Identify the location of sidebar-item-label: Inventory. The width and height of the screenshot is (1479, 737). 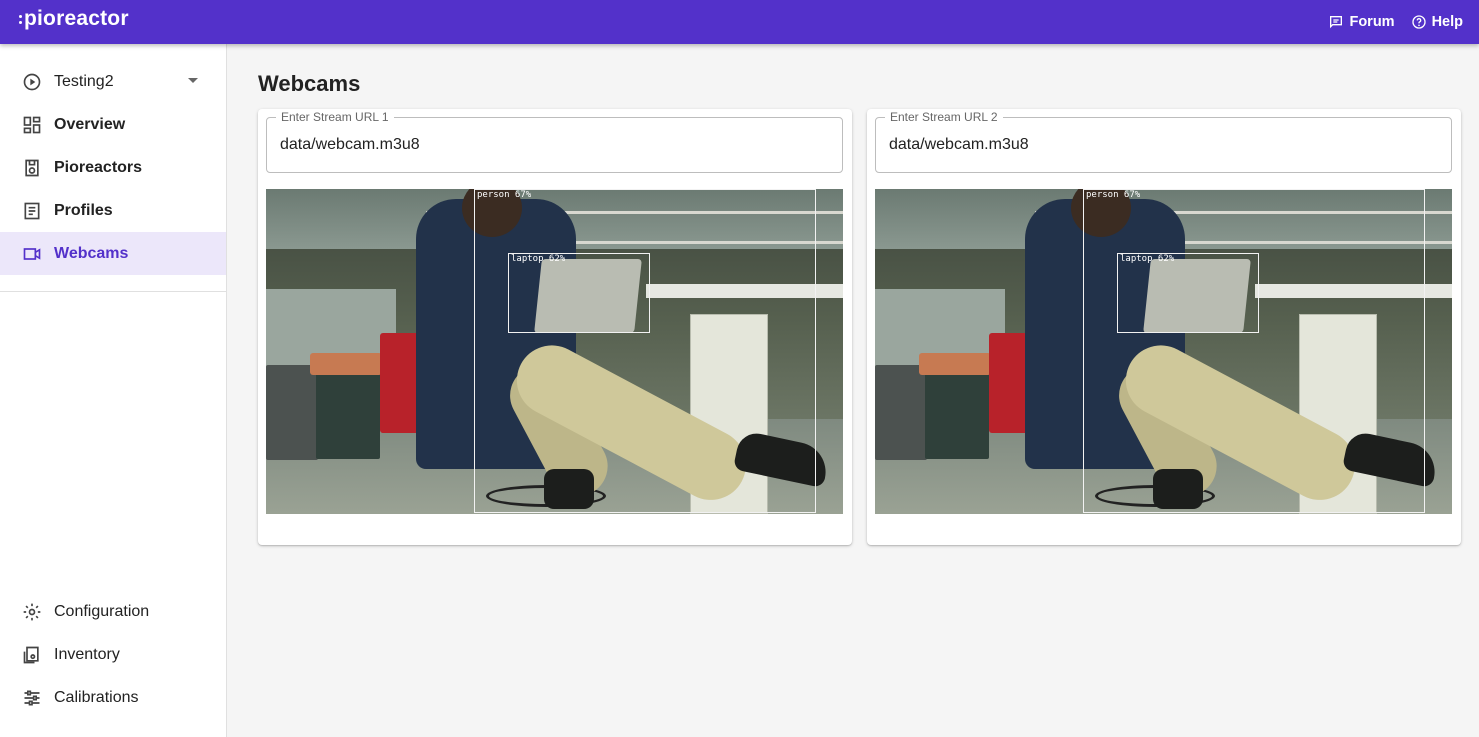
(87, 654).